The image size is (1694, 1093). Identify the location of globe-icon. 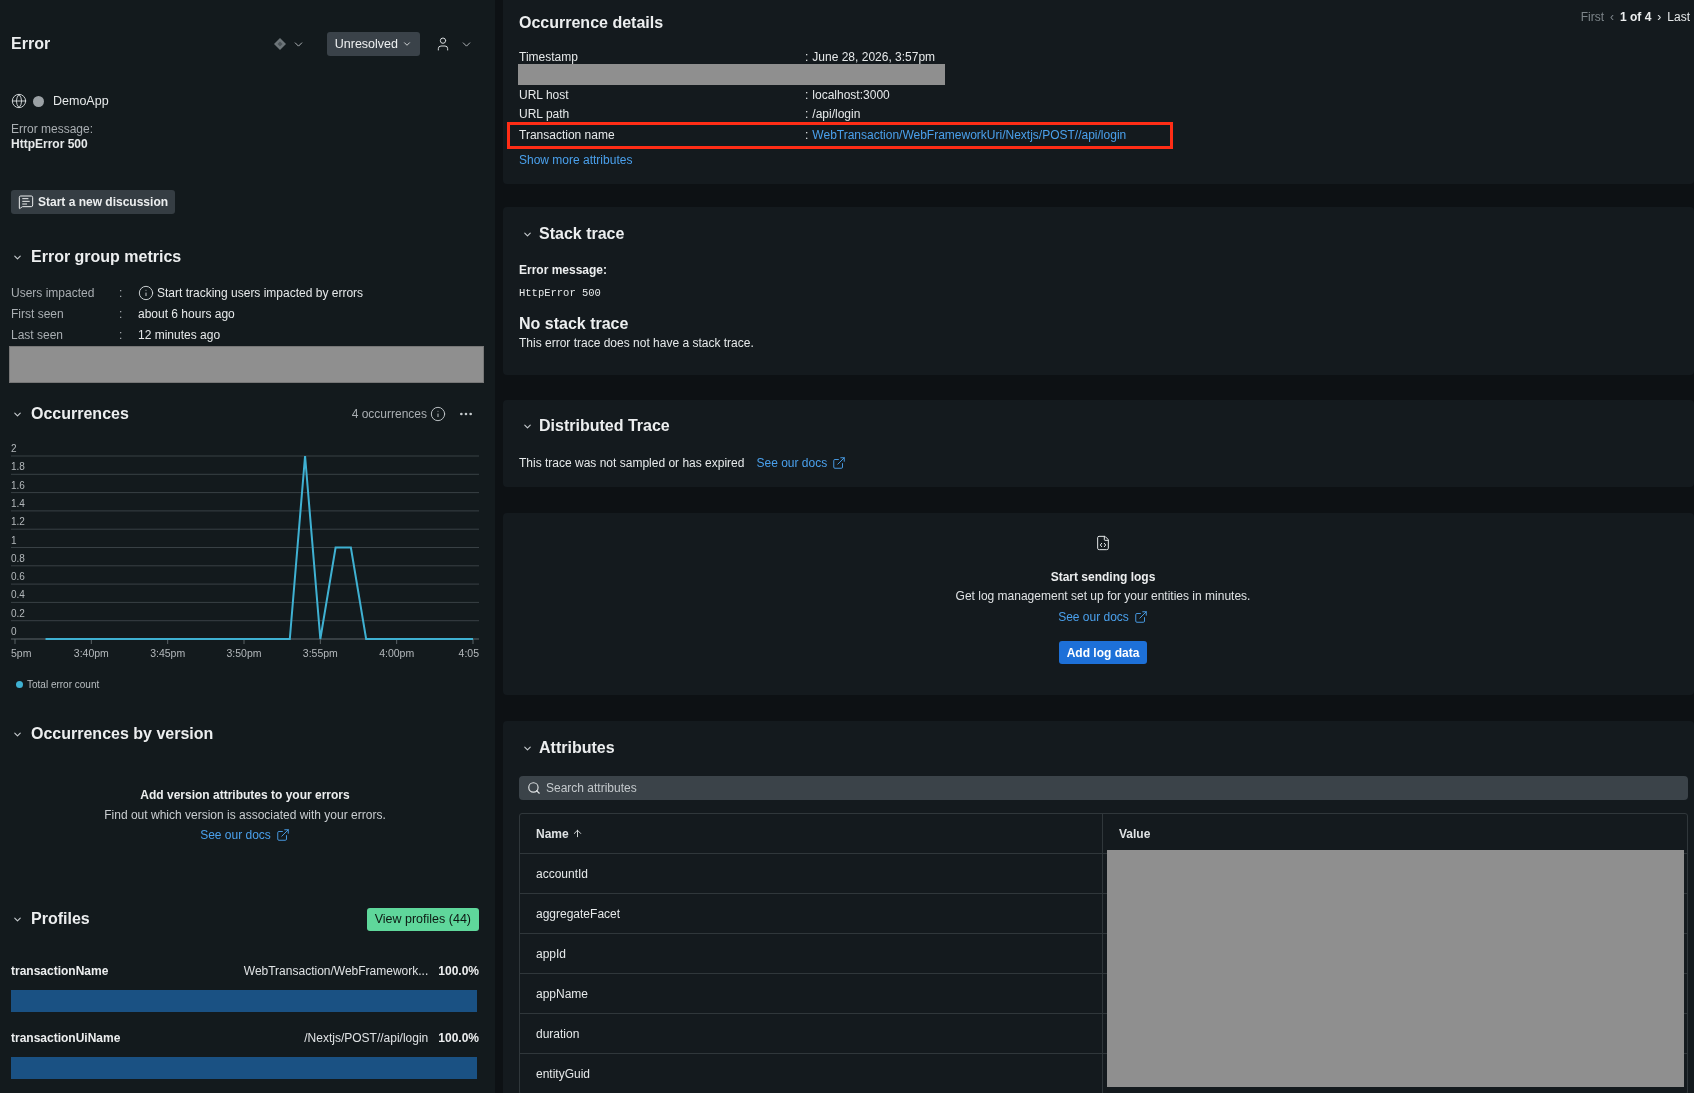
(19, 101).